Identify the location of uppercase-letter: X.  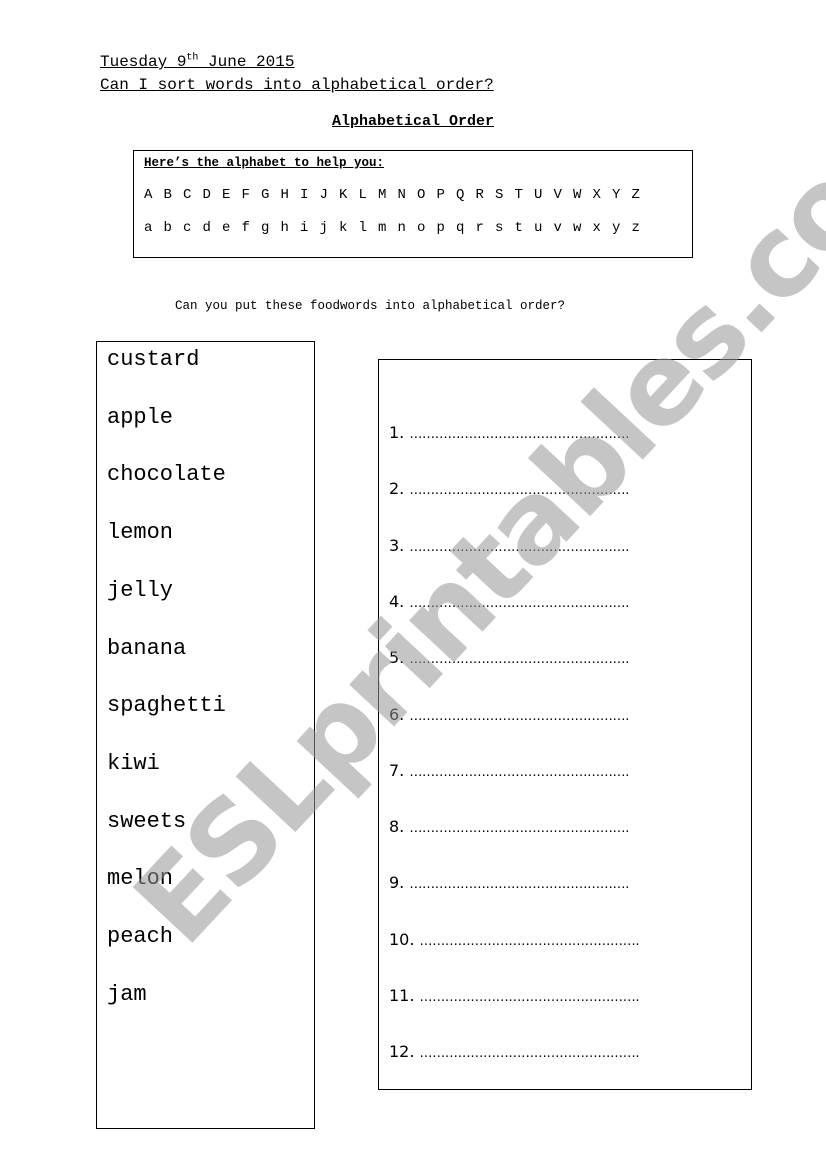
(596, 195).